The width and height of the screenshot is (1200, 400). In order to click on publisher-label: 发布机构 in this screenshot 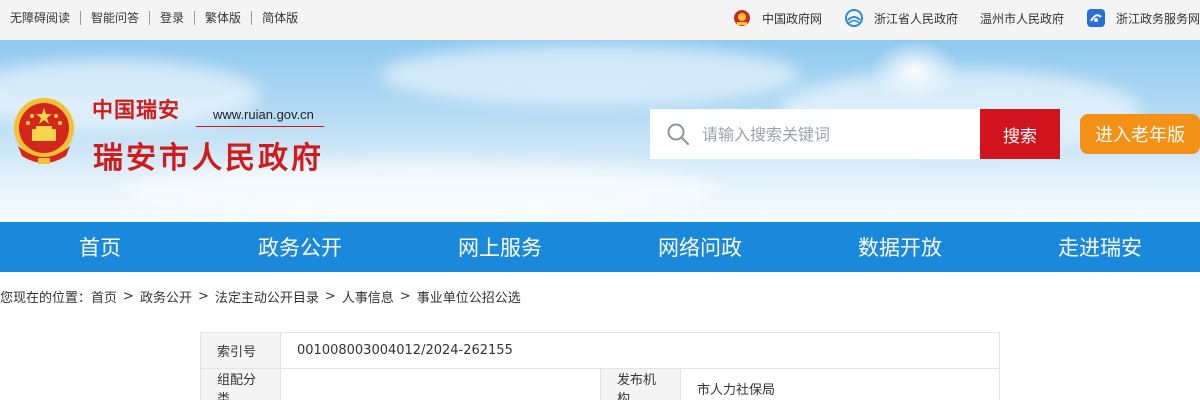, I will do `click(640, 384)`.